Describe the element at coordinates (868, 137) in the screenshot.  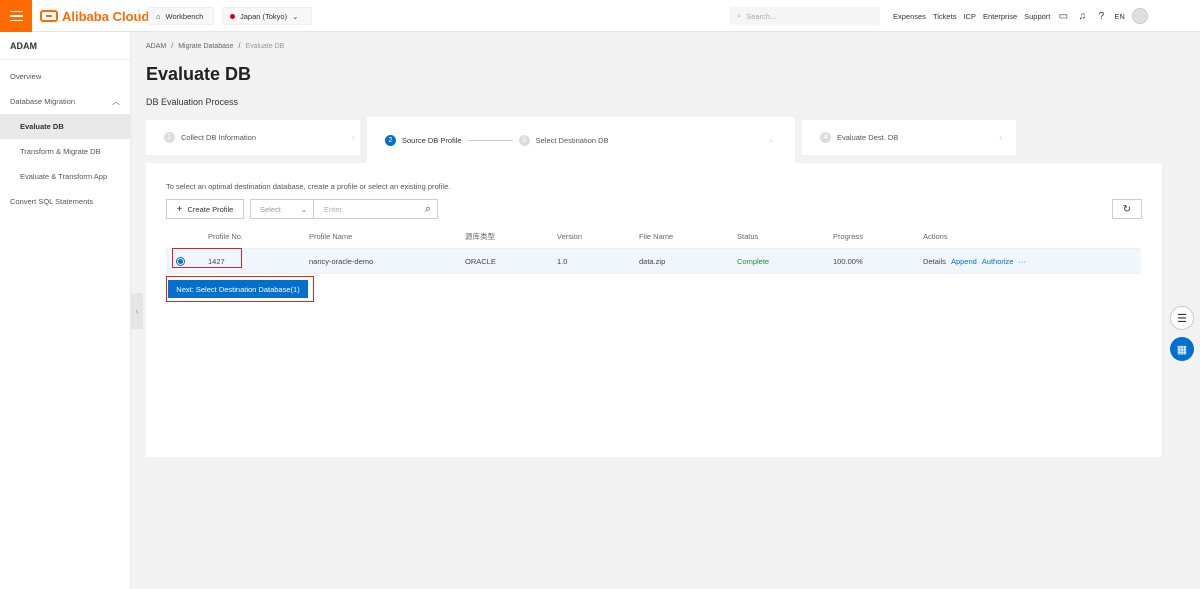
I see `step-label: Evaluate Dest. DB` at that location.